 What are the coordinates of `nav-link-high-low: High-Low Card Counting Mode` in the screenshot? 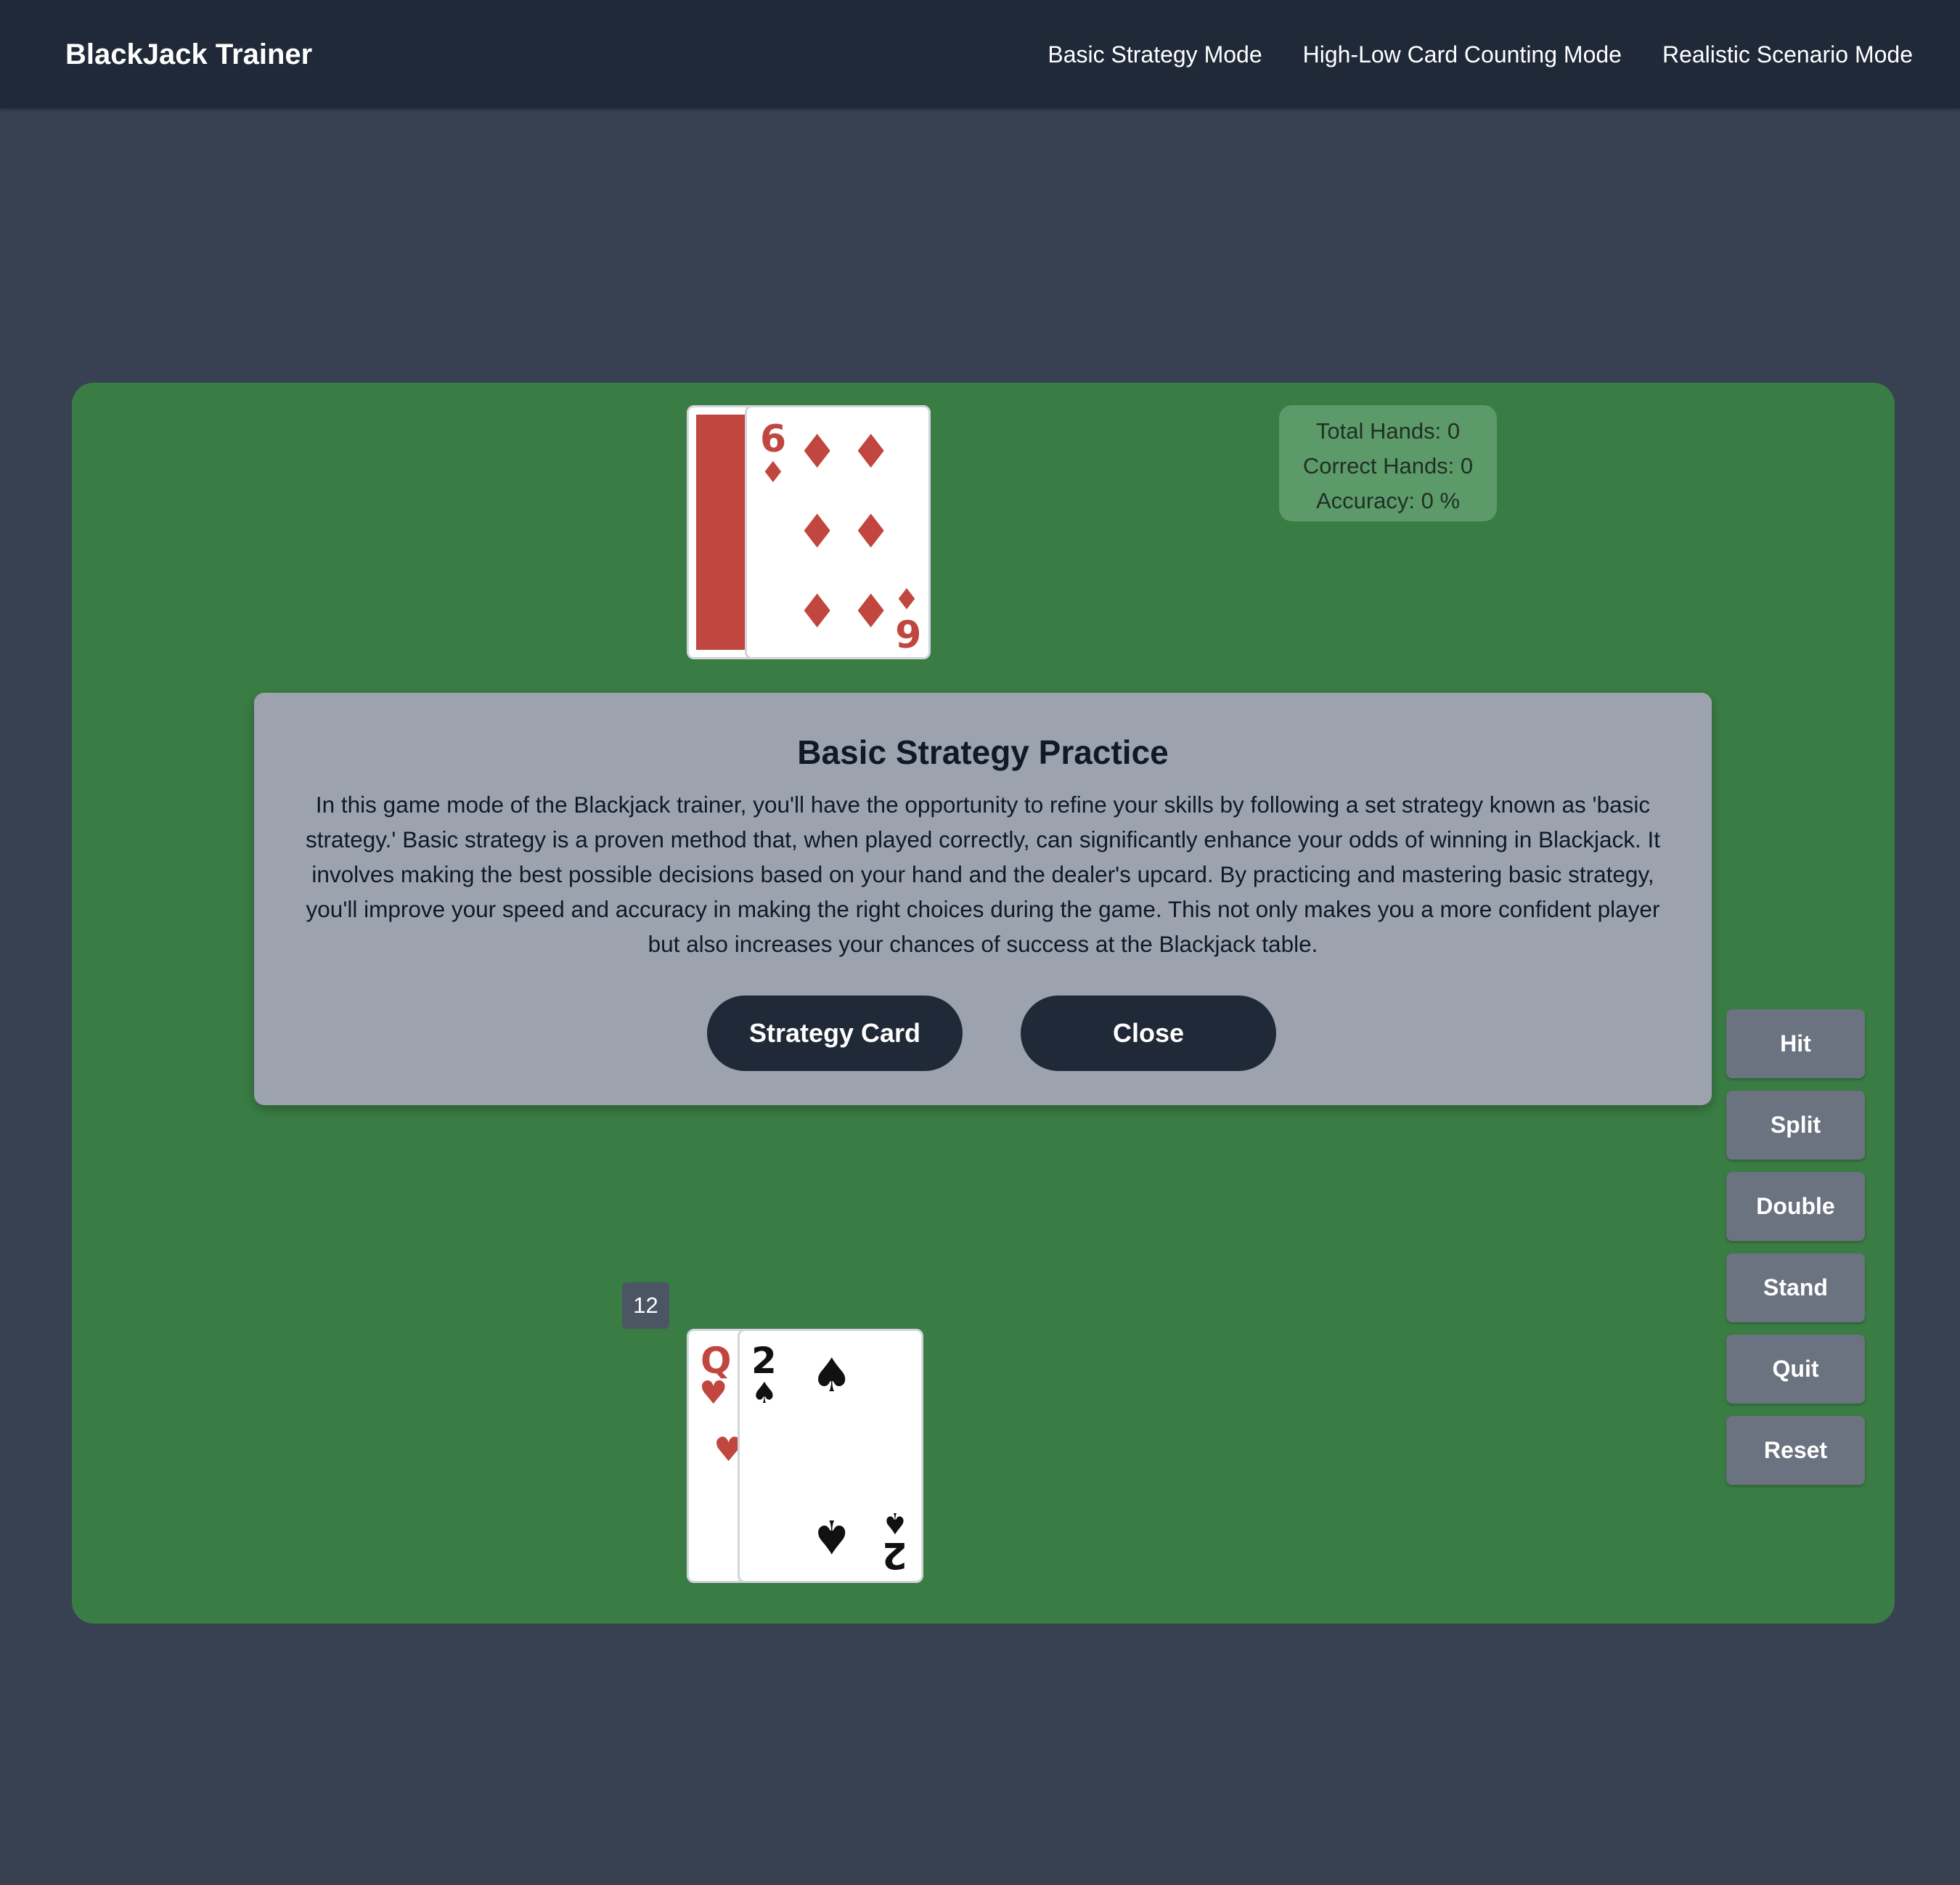 It's located at (1462, 54).